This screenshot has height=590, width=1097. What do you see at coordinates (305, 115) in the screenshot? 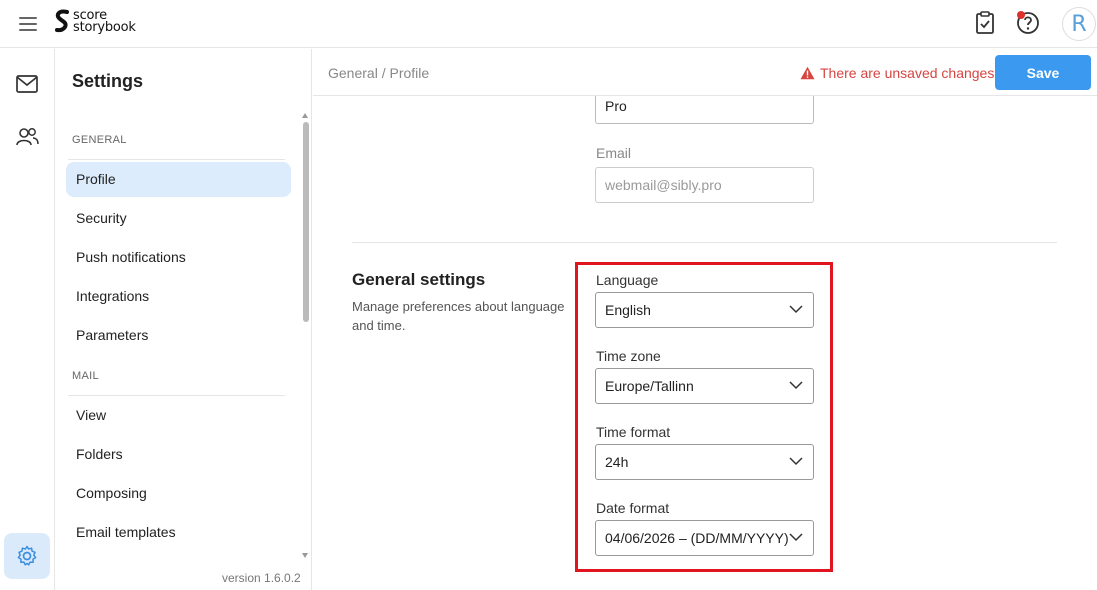
I see `scroll-up-arrow` at bounding box center [305, 115].